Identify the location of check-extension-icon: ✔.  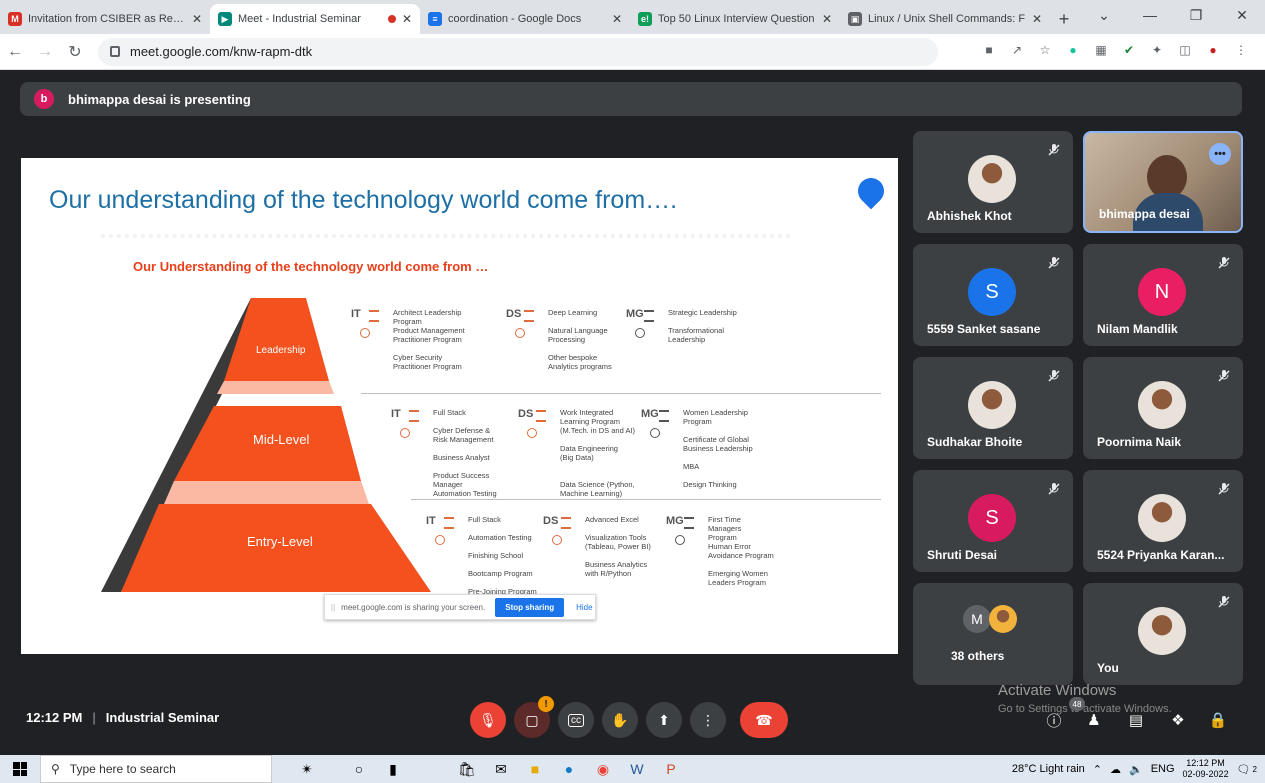
(1129, 50).